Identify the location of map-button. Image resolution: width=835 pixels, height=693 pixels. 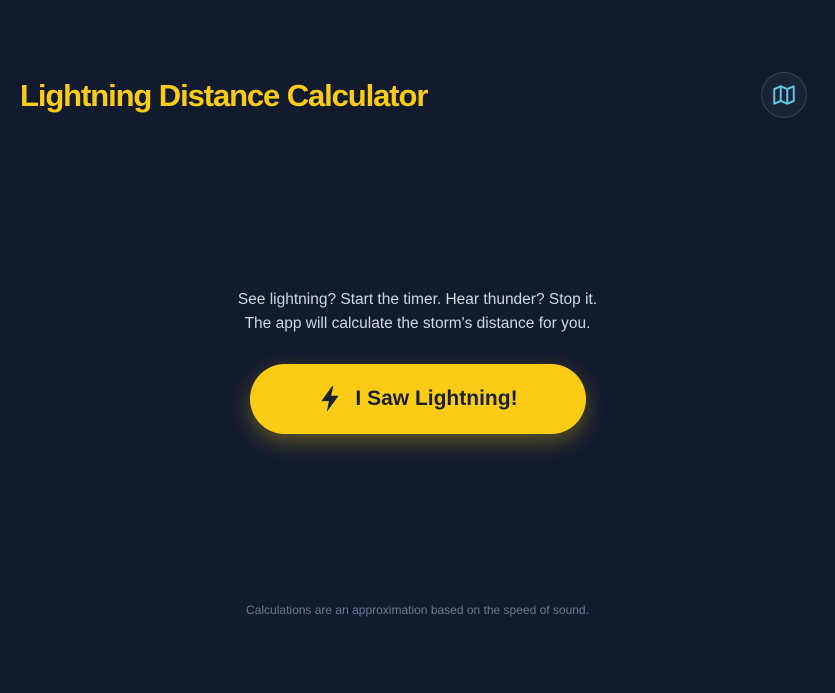
(784, 95).